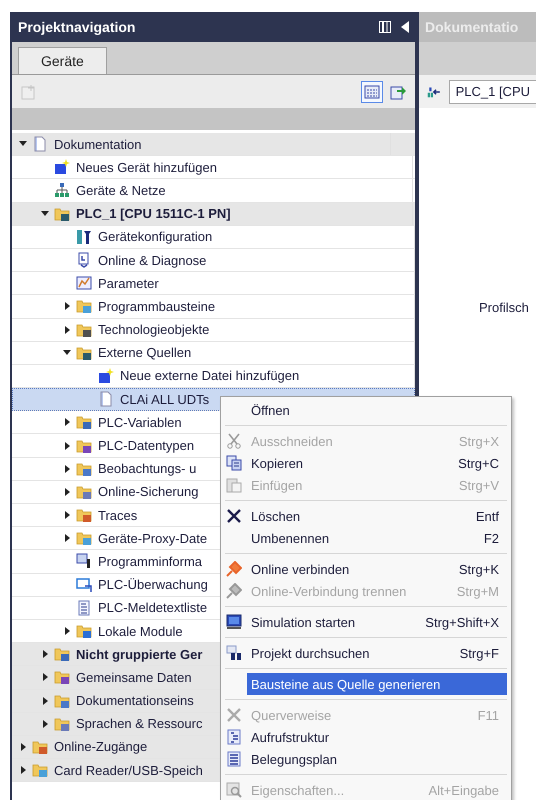 The height and width of the screenshot is (800, 536). What do you see at coordinates (84, 561) in the screenshot?
I see `info-icon` at bounding box center [84, 561].